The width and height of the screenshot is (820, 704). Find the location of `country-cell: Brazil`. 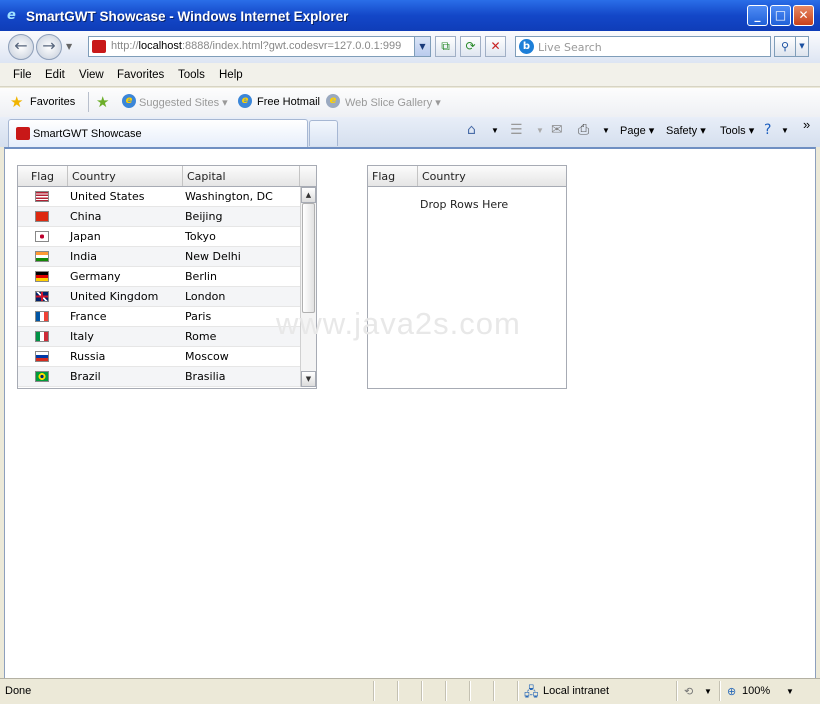

country-cell: Brazil is located at coordinates (85, 376).